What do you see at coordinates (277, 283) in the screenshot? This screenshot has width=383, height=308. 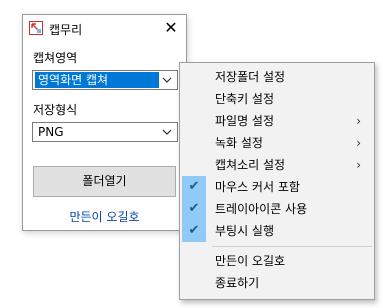 I see `menu-item-exit: 종료하기` at bounding box center [277, 283].